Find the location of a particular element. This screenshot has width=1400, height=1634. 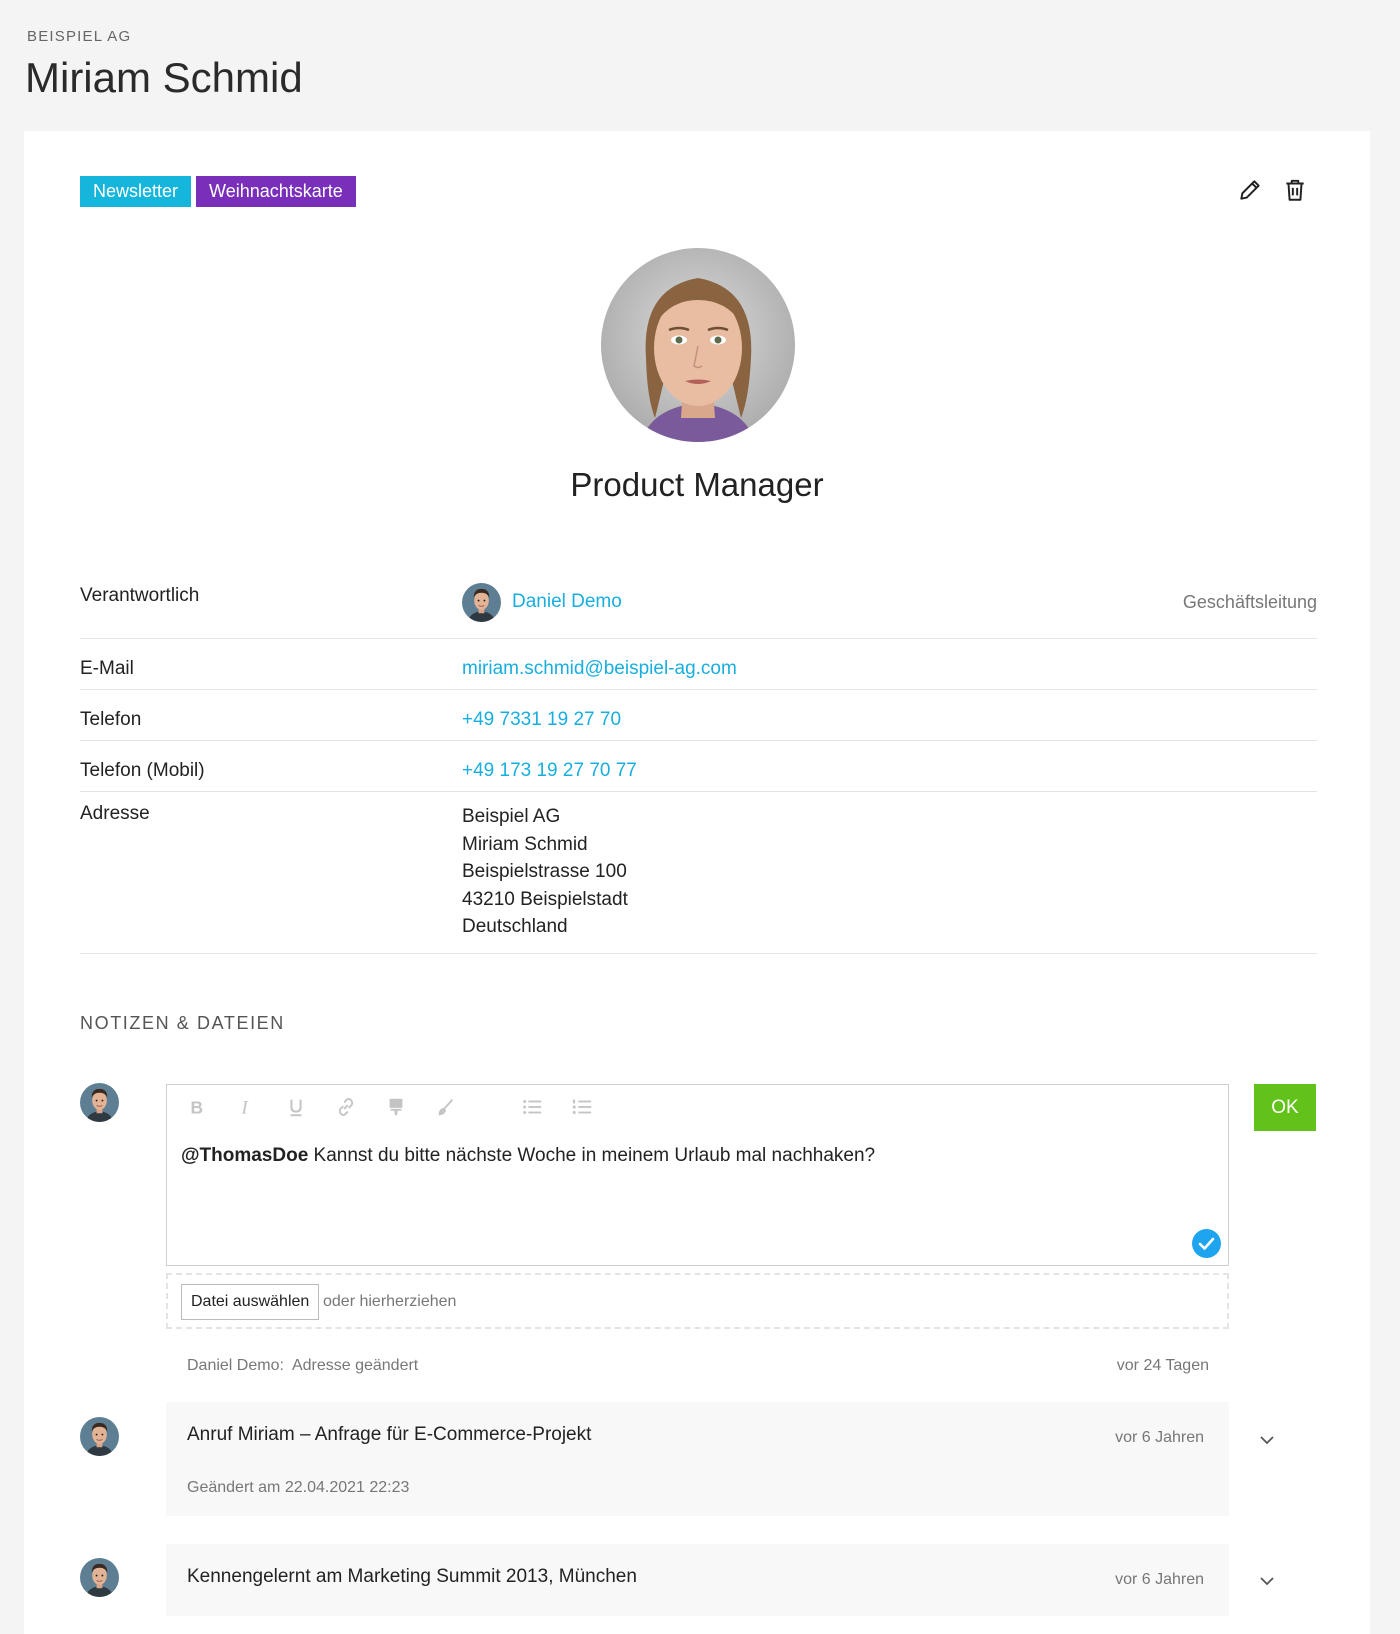

bold-icon: B is located at coordinates (206, 1107).